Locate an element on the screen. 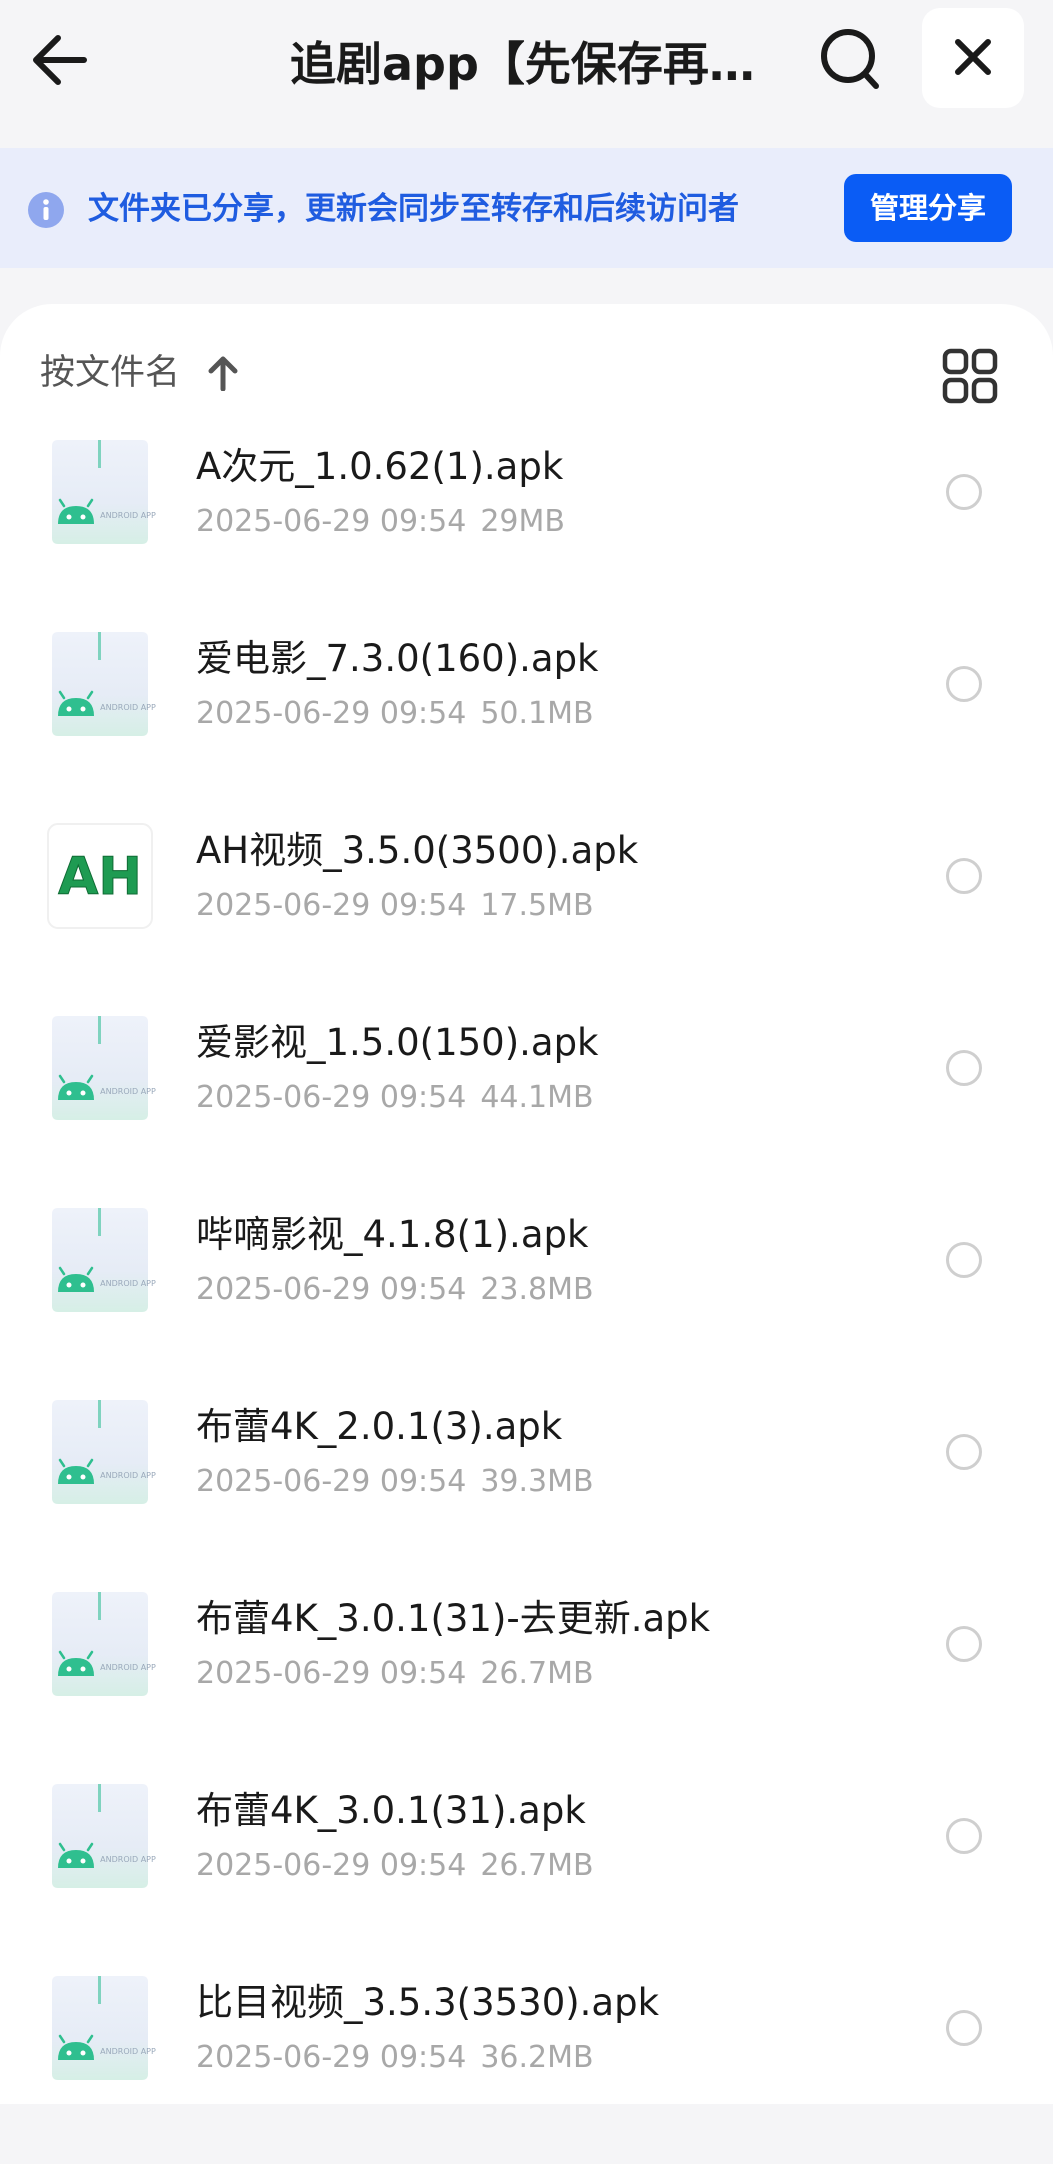 This screenshot has height=2164, width=1053. ah-app-icon: AH is located at coordinates (100, 876).